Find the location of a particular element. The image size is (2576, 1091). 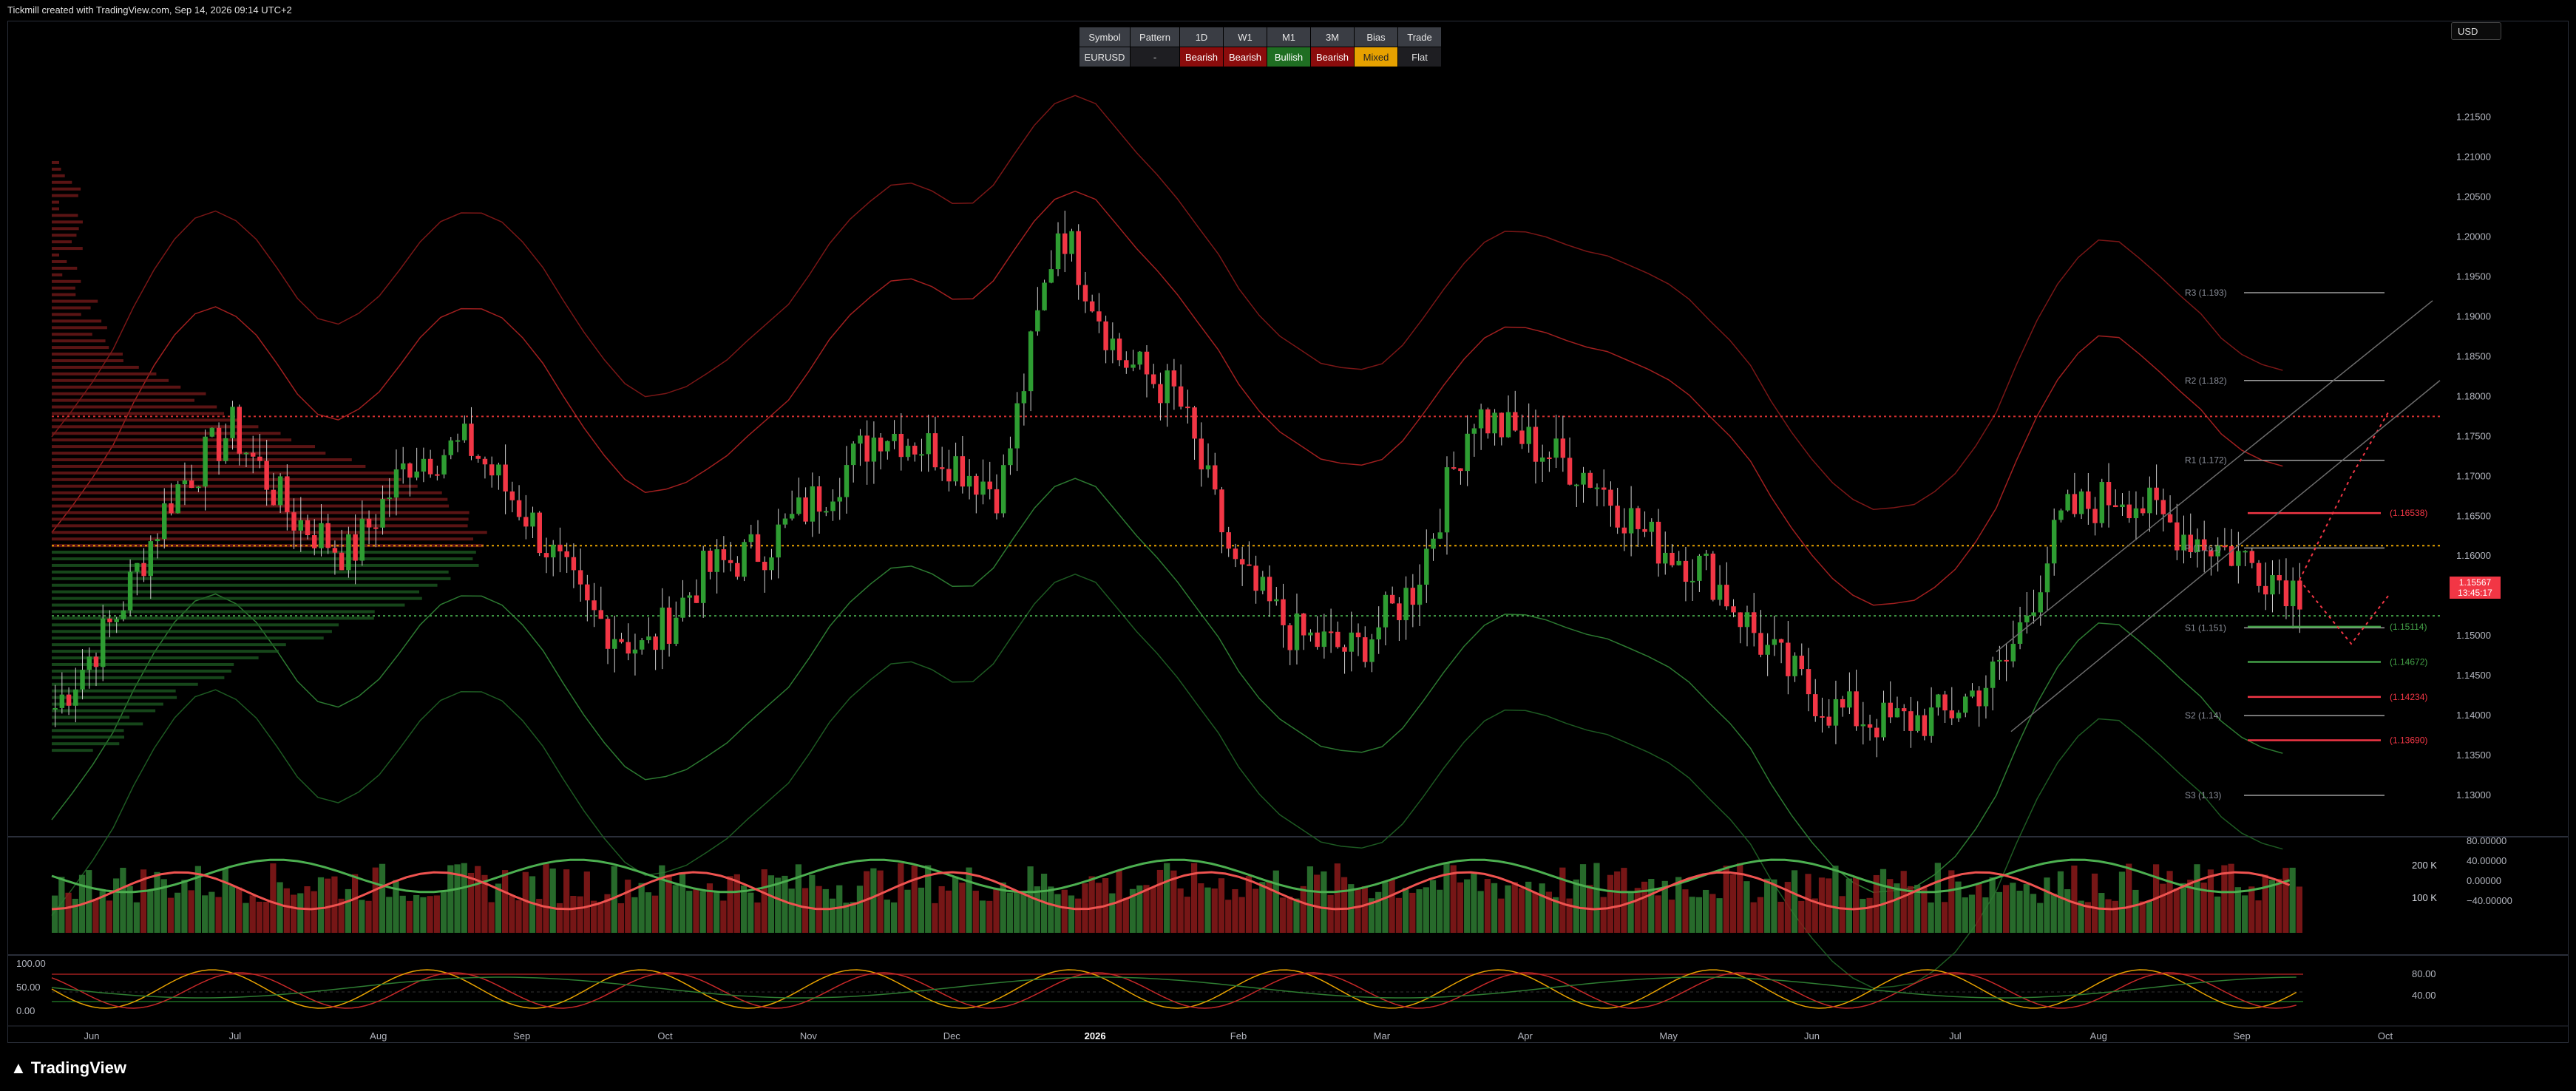

tradingview-logo: ▲ TradingView is located at coordinates (68, 1068).